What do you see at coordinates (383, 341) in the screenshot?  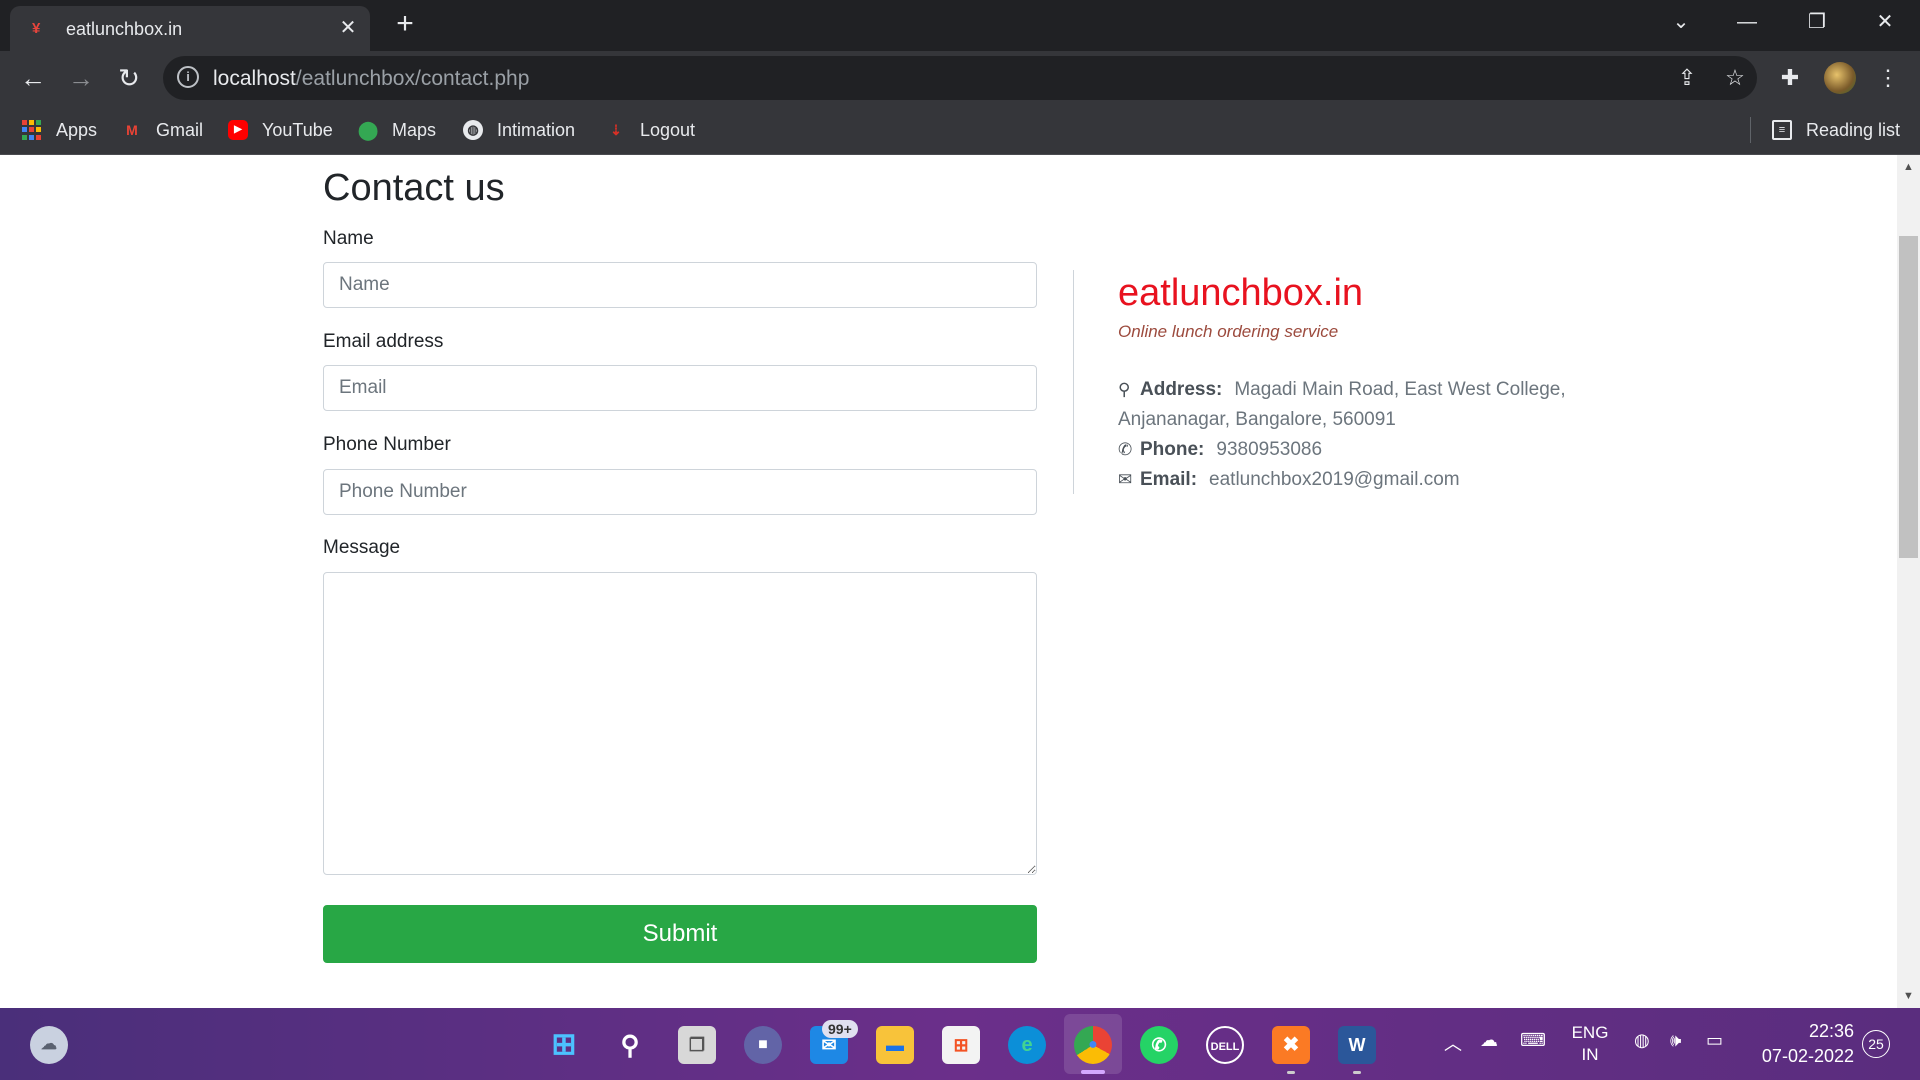 I see `email-label: Email address` at bounding box center [383, 341].